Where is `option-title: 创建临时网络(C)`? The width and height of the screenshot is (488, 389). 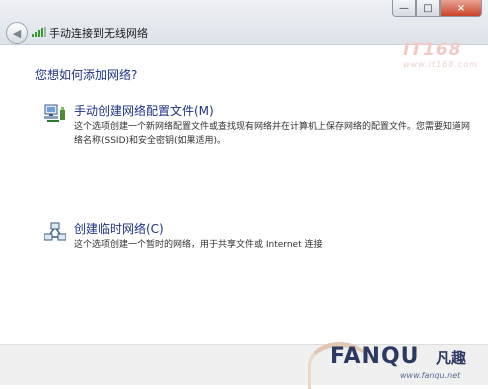 option-title: 创建临时网络(C) is located at coordinates (119, 228).